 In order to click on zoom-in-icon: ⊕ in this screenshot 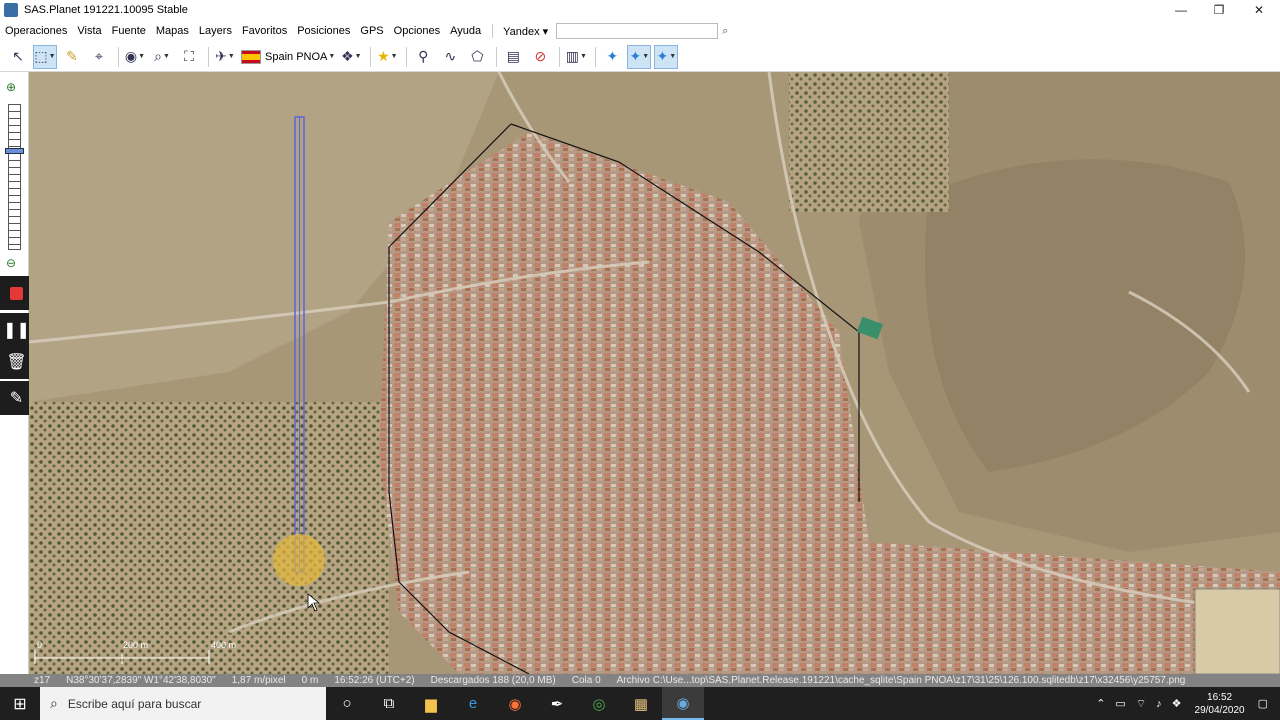, I will do `click(11, 87)`.